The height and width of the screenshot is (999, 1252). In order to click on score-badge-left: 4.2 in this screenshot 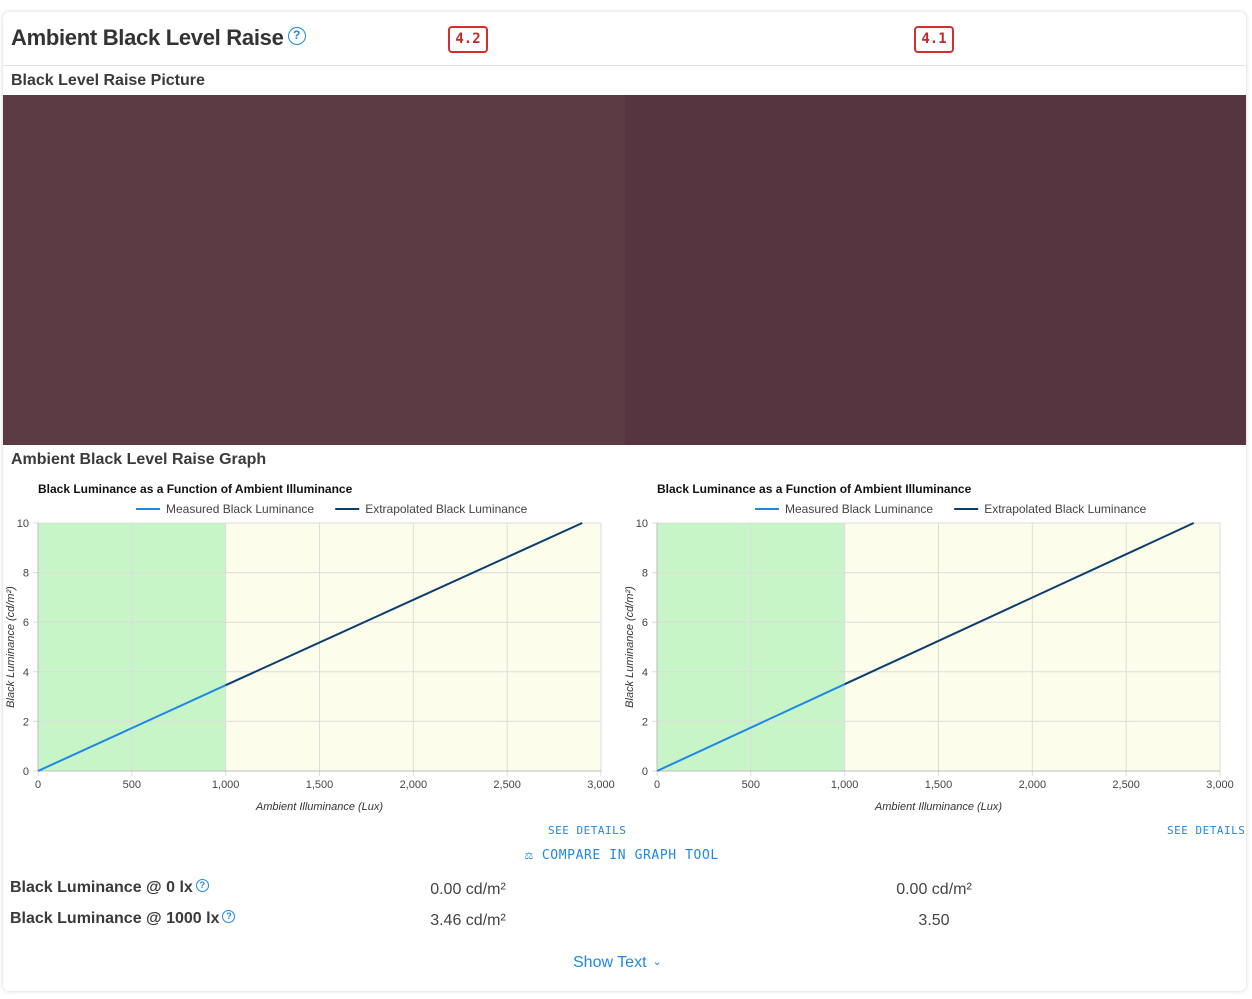, I will do `click(468, 39)`.